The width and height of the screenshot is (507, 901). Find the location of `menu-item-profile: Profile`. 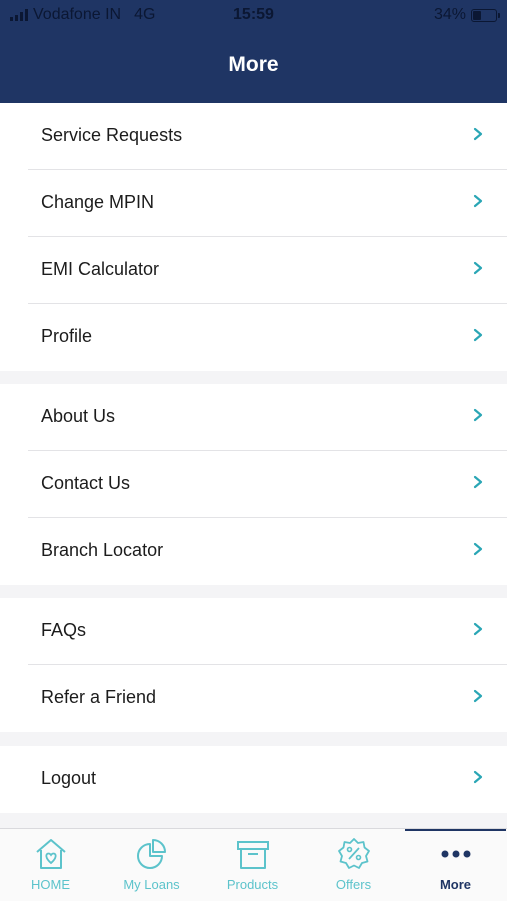

menu-item-profile: Profile is located at coordinates (253, 337).